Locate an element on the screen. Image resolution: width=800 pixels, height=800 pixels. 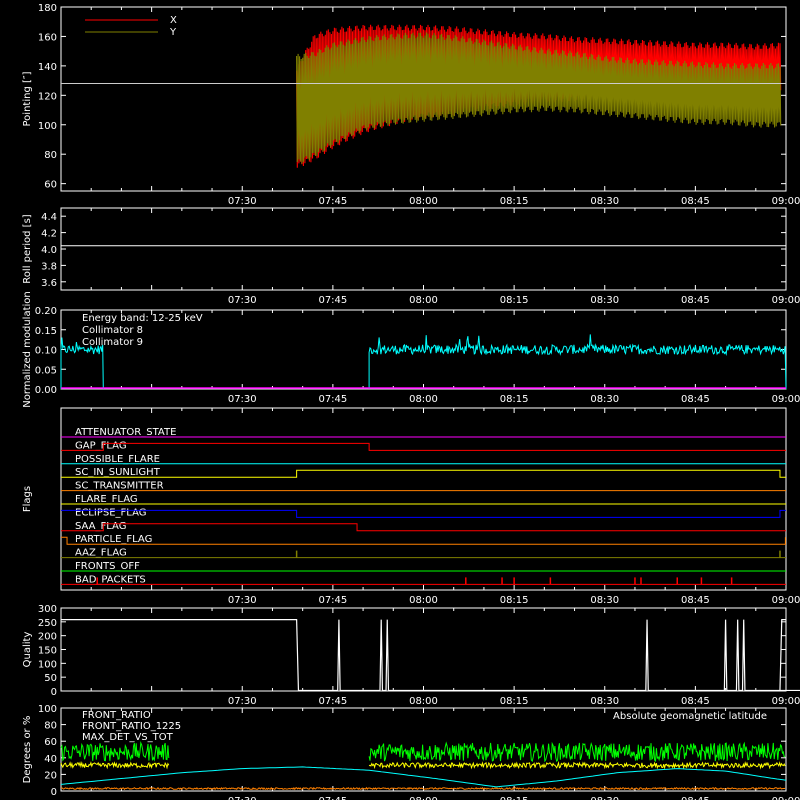
flag-label-particle-flag: PARTICLE_FLAG is located at coordinates (113, 539).